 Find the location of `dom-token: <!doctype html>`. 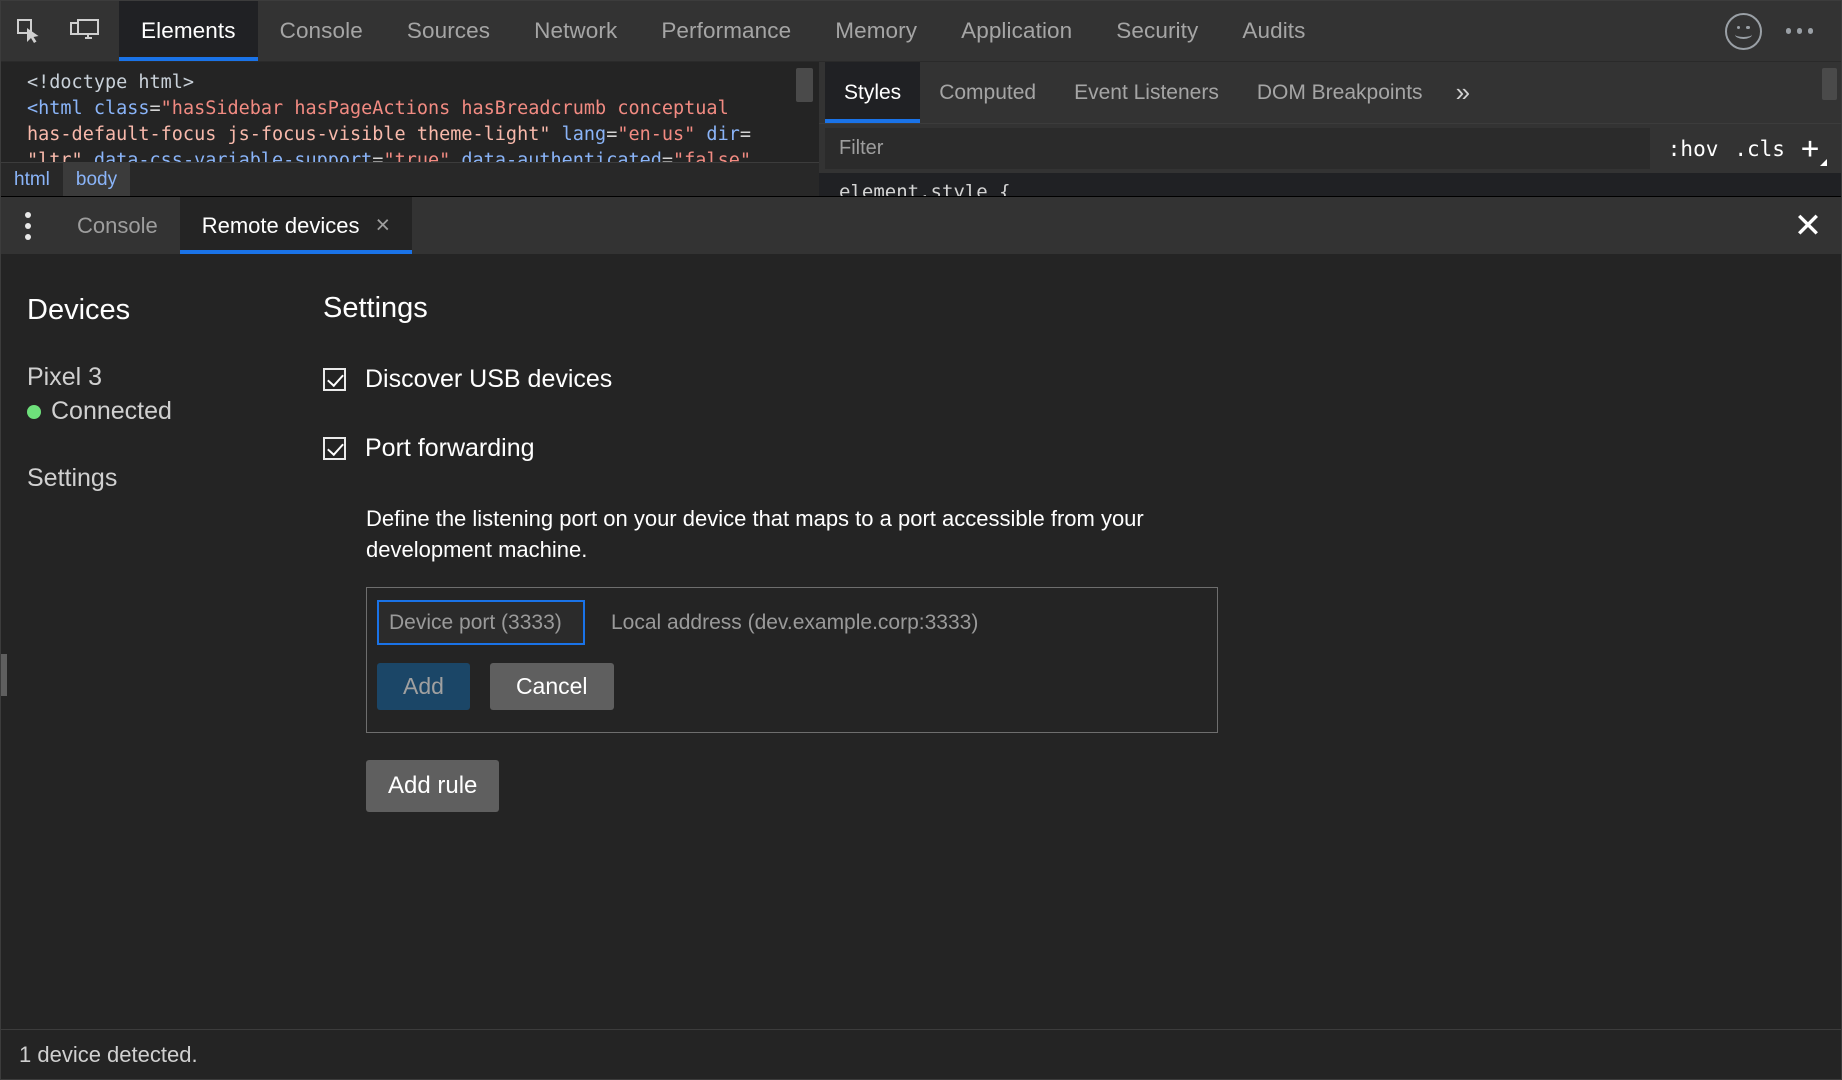

dom-token: <!doctype html> is located at coordinates (111, 82).